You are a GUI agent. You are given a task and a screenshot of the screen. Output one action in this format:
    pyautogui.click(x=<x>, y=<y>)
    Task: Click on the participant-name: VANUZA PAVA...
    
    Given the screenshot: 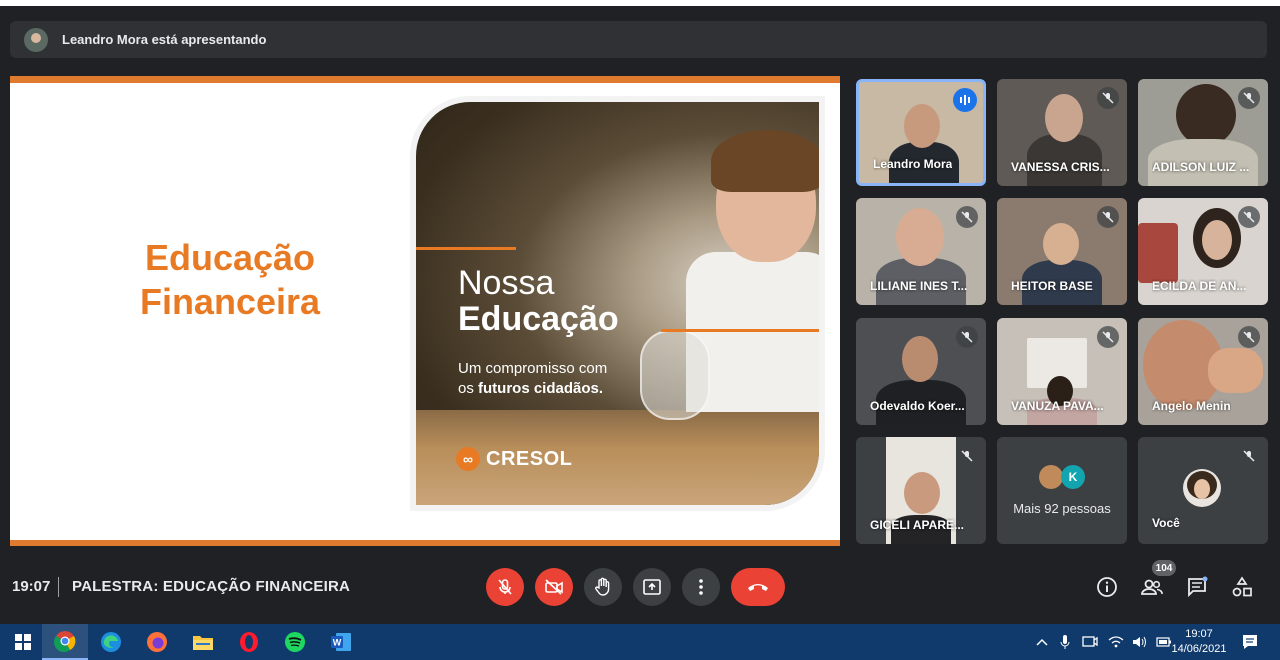 What is the action you would take?
    pyautogui.click(x=1057, y=406)
    